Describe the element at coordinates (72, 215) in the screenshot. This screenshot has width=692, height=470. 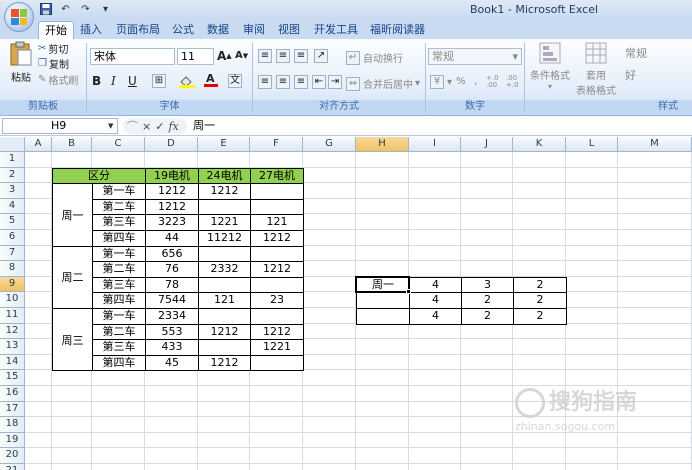
I see `group-label-cell: 周一` at that location.